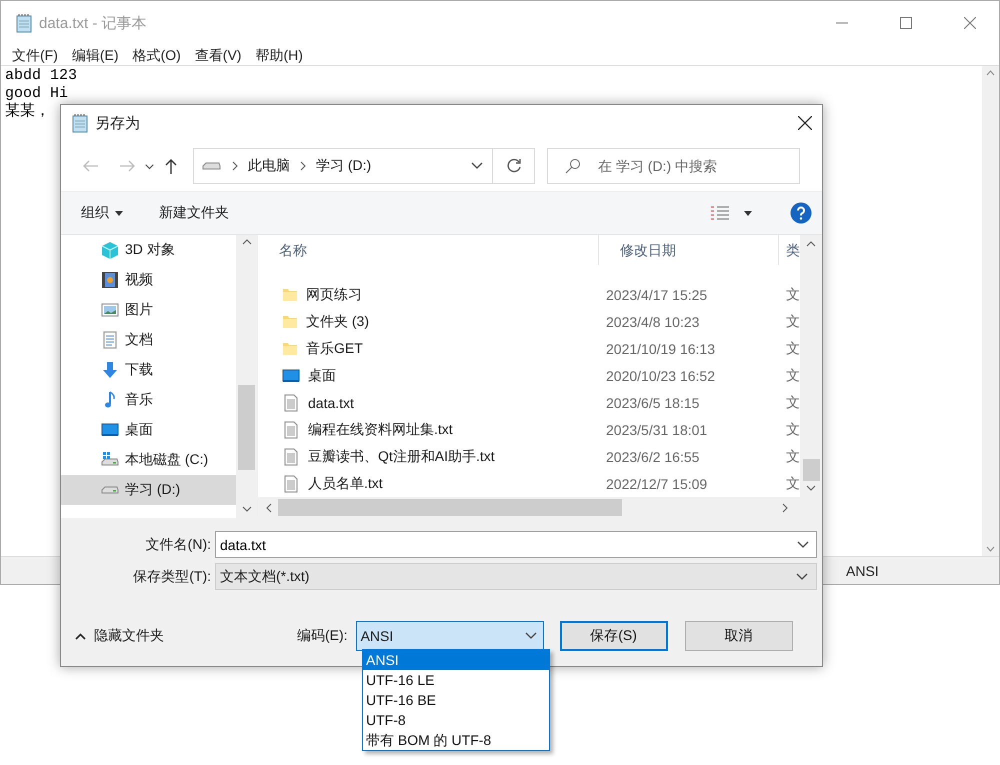 The width and height of the screenshot is (1000, 765). What do you see at coordinates (789, 250) in the screenshot?
I see `column-header: 类` at bounding box center [789, 250].